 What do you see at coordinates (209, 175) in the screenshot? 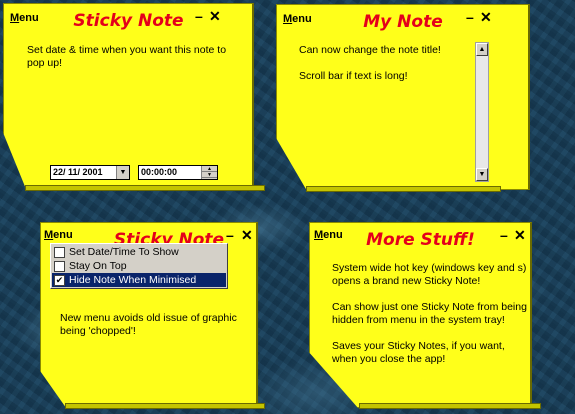
I see `spin-down-icon: ▼` at bounding box center [209, 175].